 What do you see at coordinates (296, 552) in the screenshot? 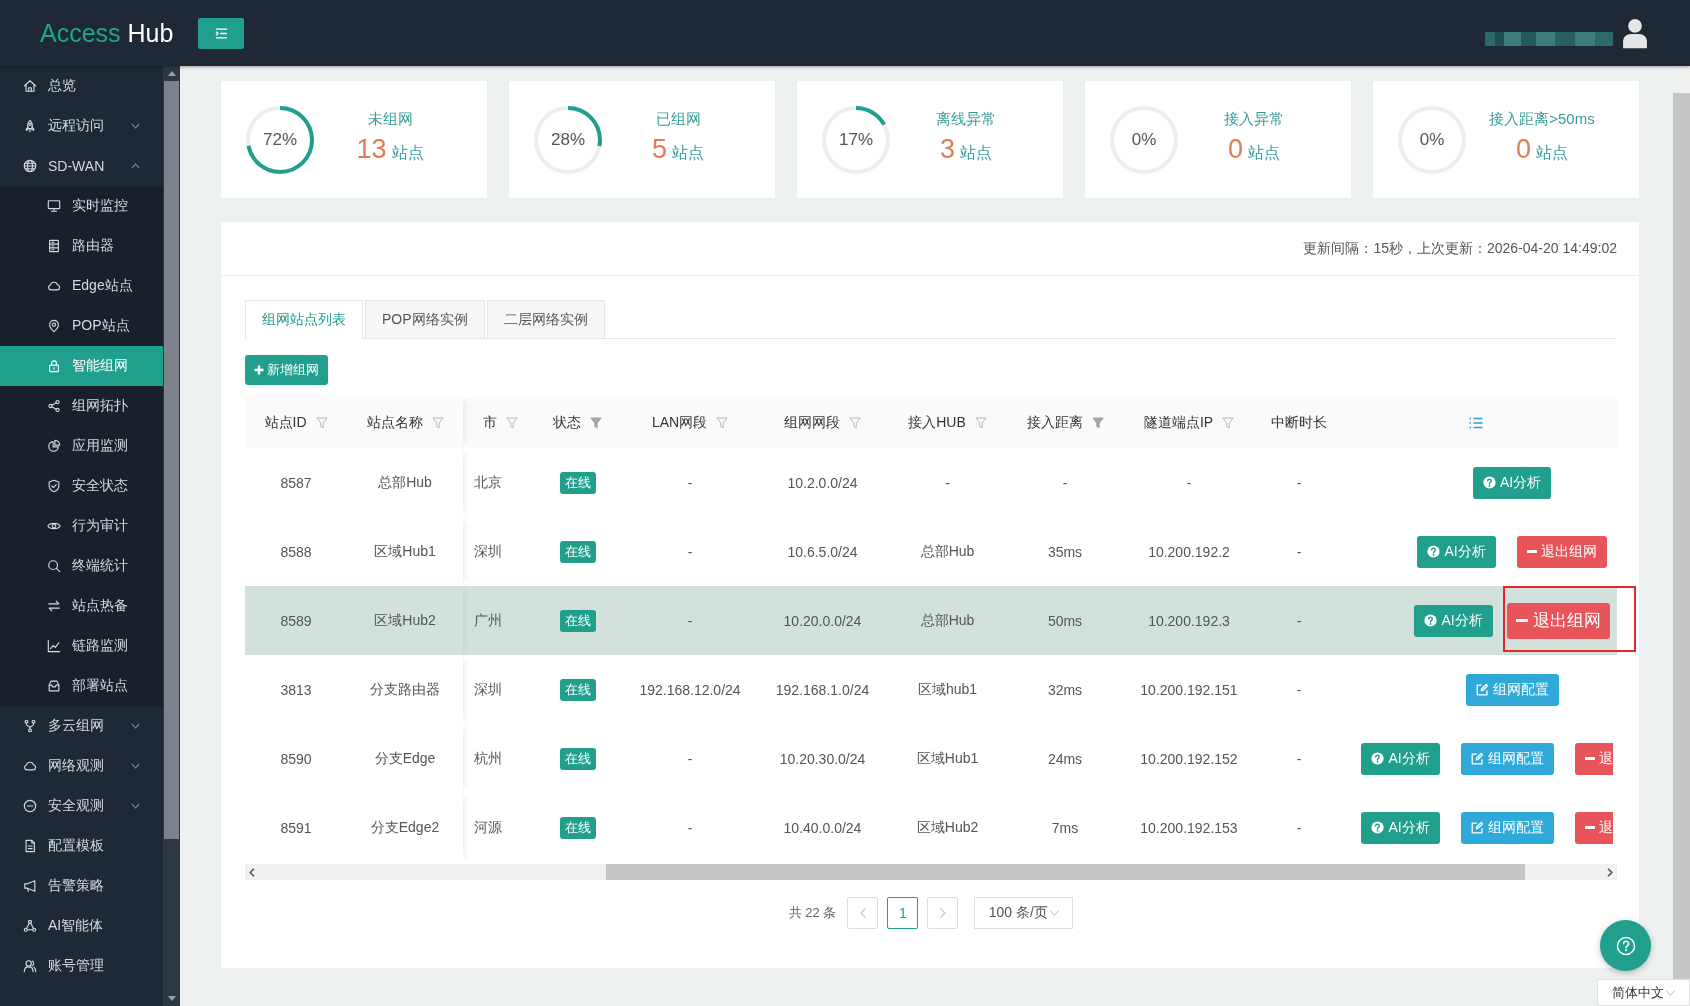
I see `table-cell-text: 8588` at bounding box center [296, 552].